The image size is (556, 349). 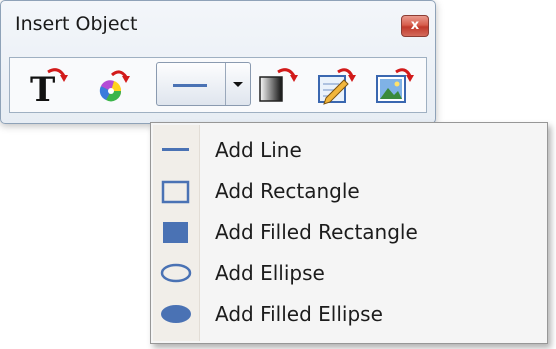 I want to click on toolbar: T, so click(x=218, y=85).